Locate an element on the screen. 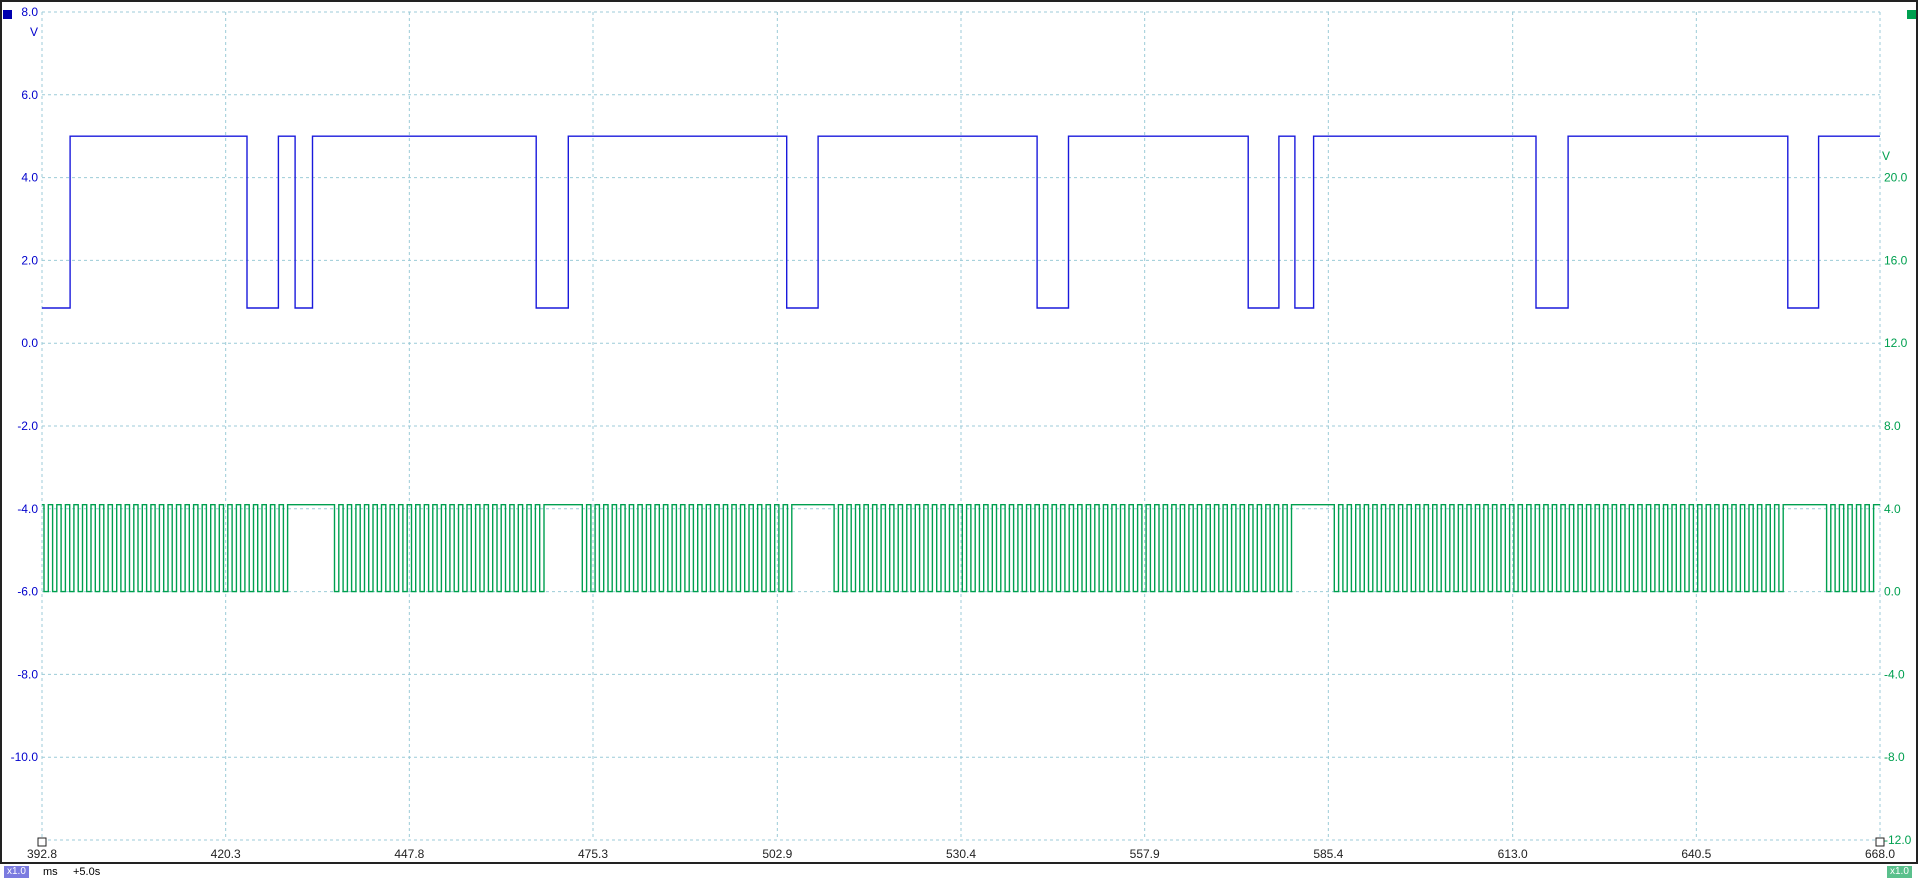 The width and height of the screenshot is (1920, 880). right-axis-unit-label: V is located at coordinates (1886, 156).